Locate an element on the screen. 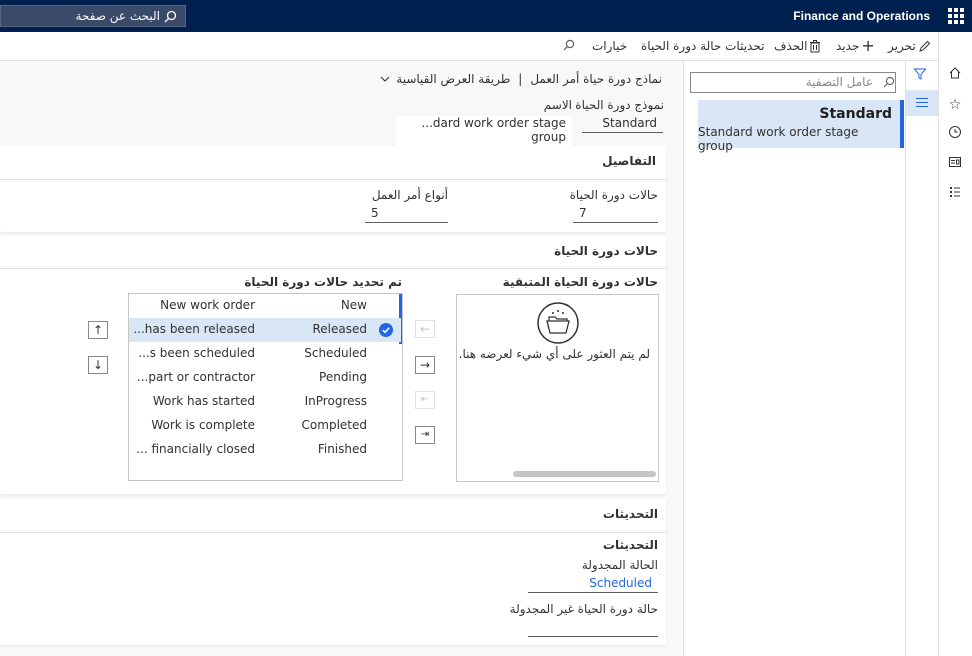 This screenshot has width=972, height=656. list-item: InProgress Work has started is located at coordinates (265, 402).